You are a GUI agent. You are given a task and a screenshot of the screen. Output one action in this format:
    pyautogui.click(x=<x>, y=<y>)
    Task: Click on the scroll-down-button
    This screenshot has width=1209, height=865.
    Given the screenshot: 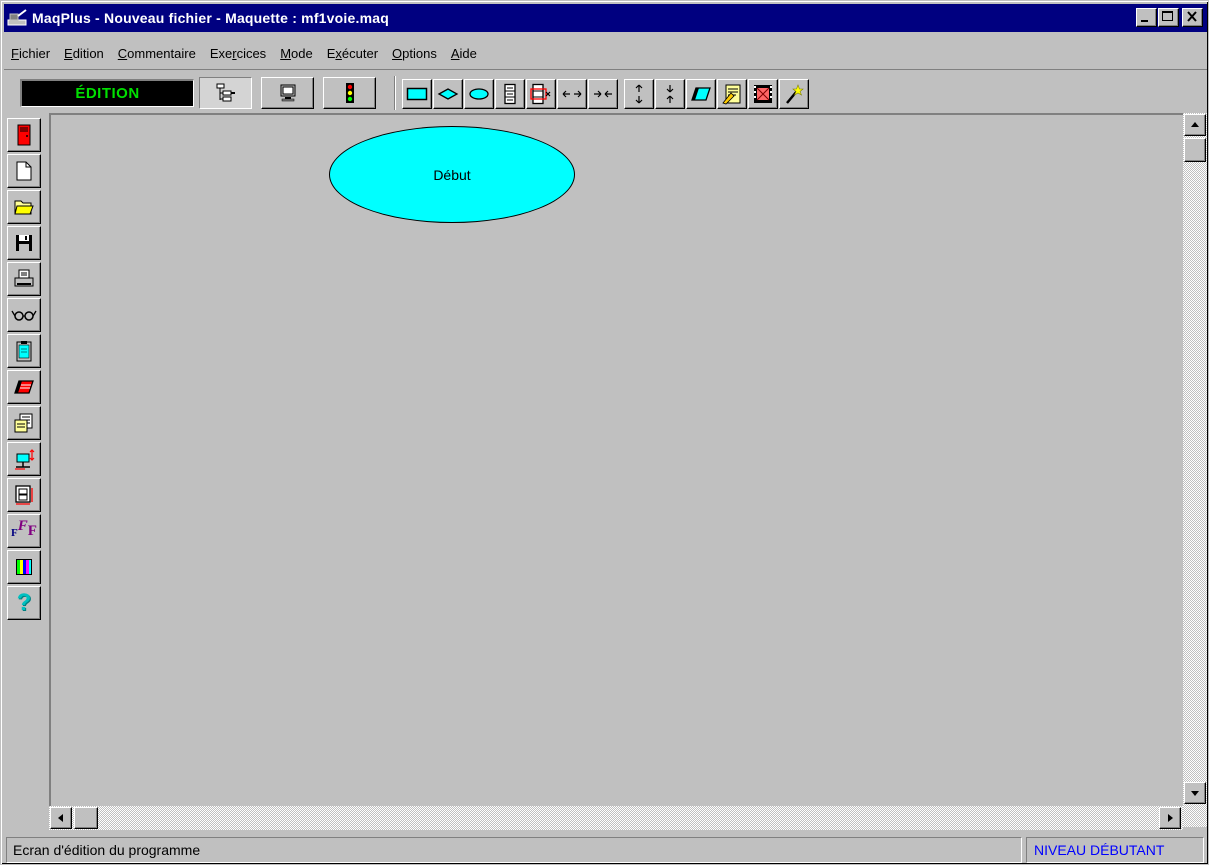 What is the action you would take?
    pyautogui.click(x=1195, y=793)
    